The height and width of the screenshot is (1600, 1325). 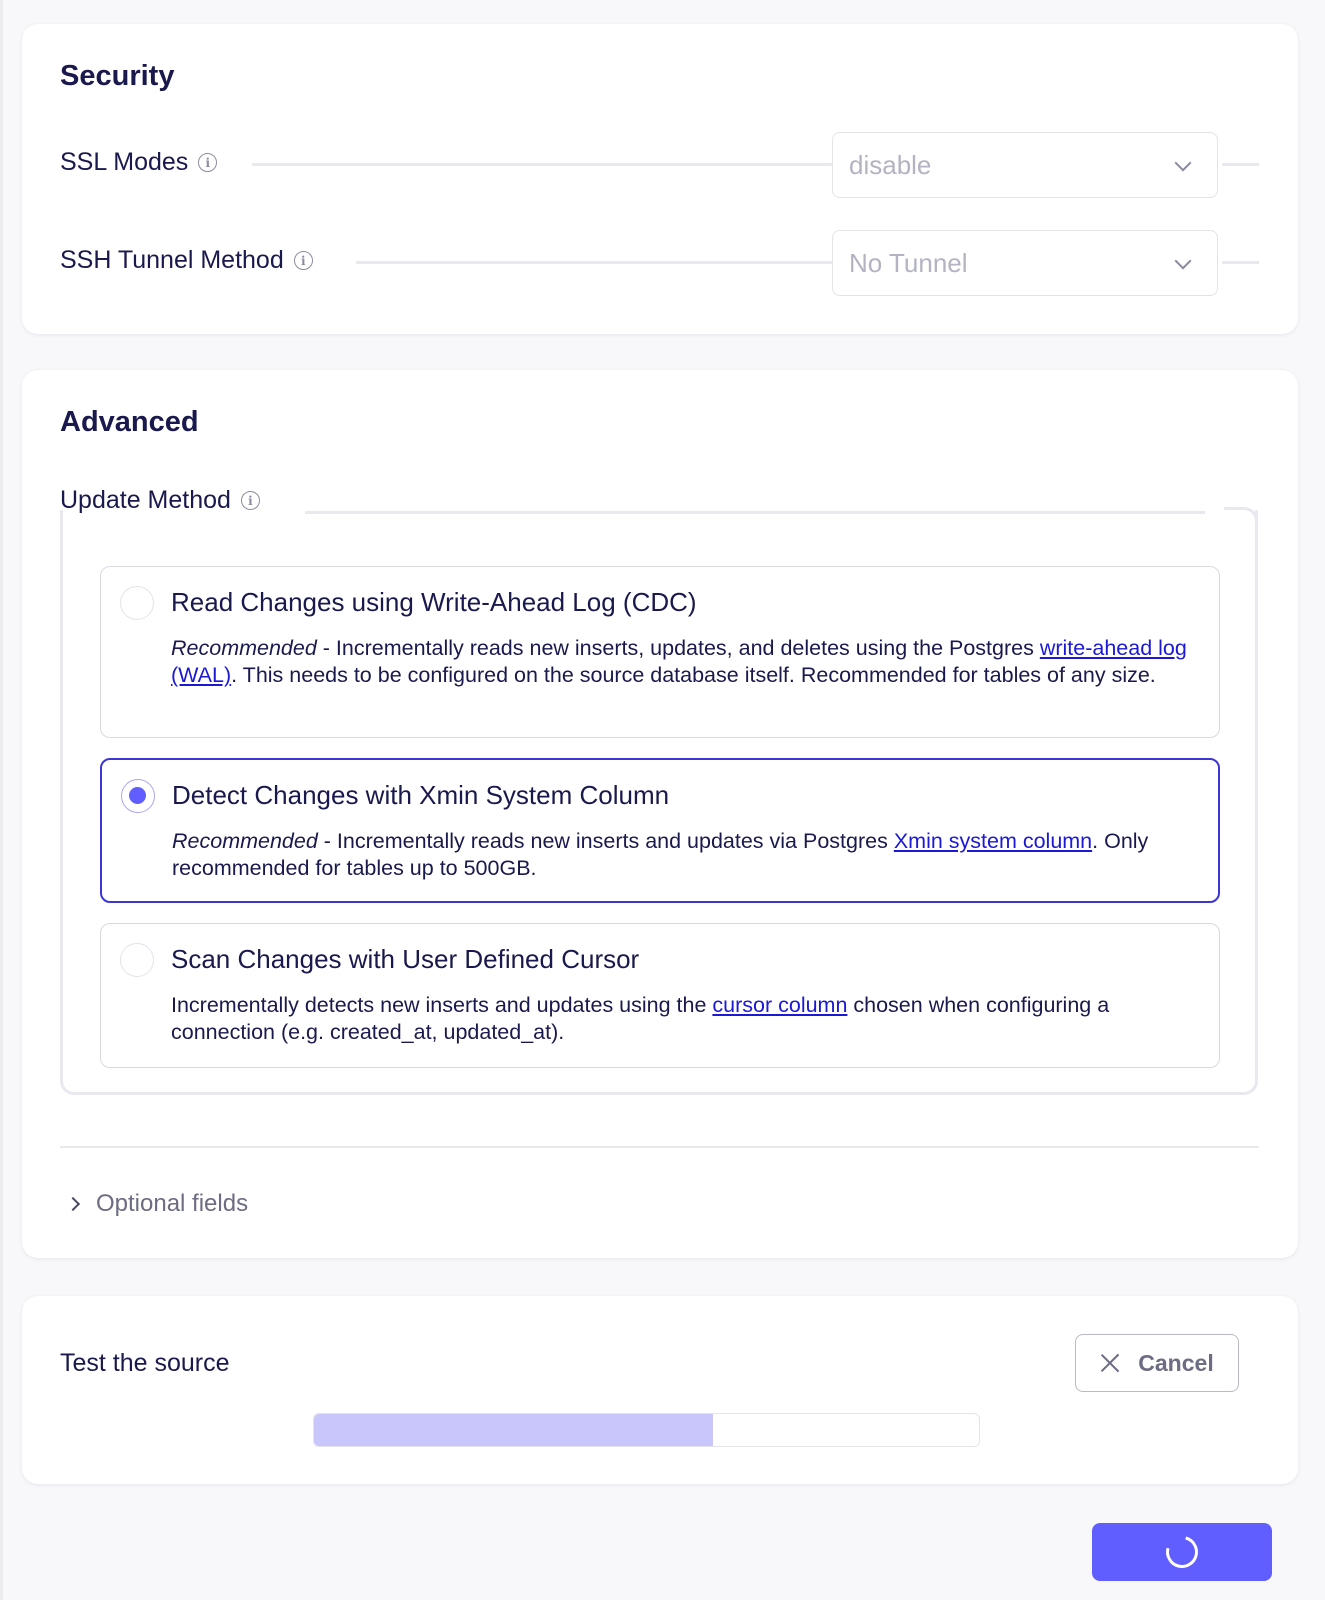 I want to click on spinner-icon, so click(x=1182, y=1552).